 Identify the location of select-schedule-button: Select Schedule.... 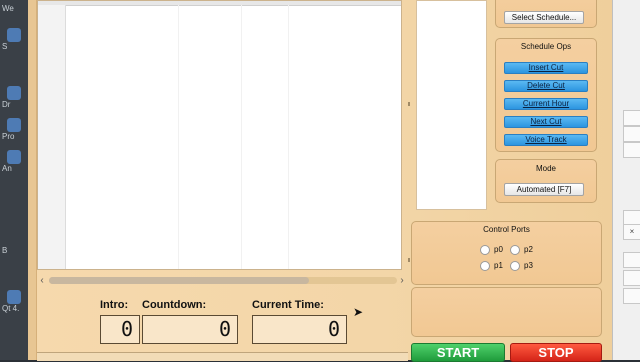
(544, 17).